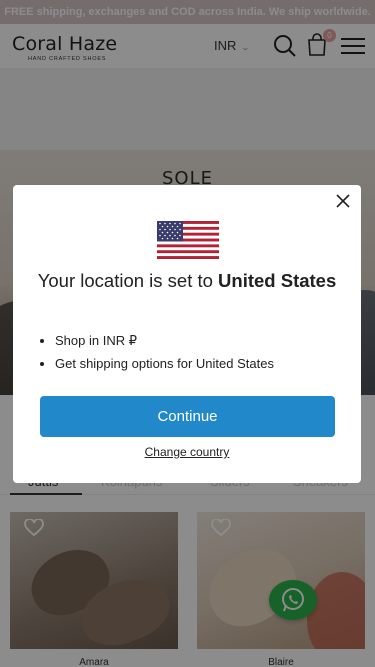 The height and width of the screenshot is (667, 375). What do you see at coordinates (187, 452) in the screenshot?
I see `change-country-link: Change country` at bounding box center [187, 452].